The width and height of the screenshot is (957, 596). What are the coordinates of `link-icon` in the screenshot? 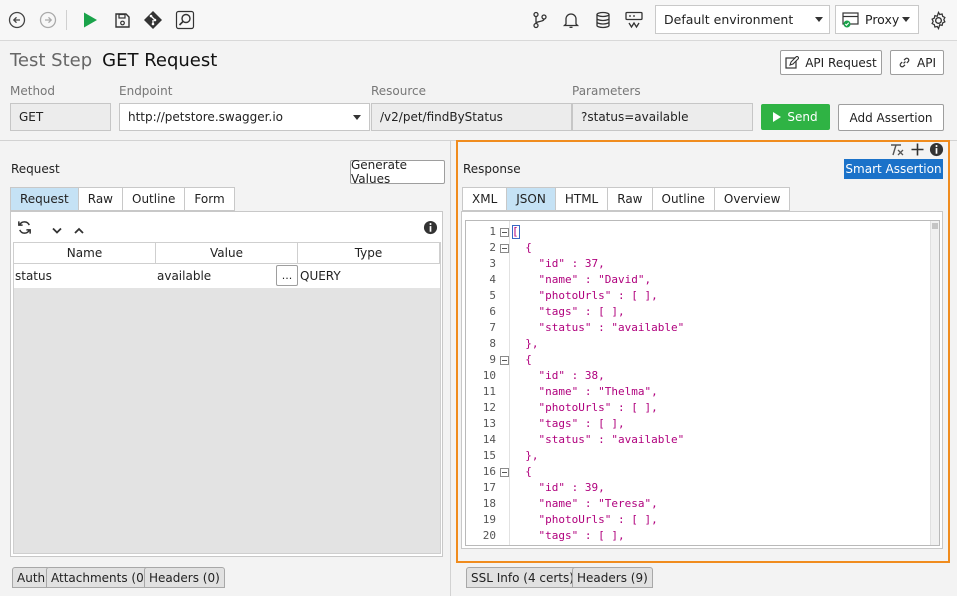 It's located at (904, 62).